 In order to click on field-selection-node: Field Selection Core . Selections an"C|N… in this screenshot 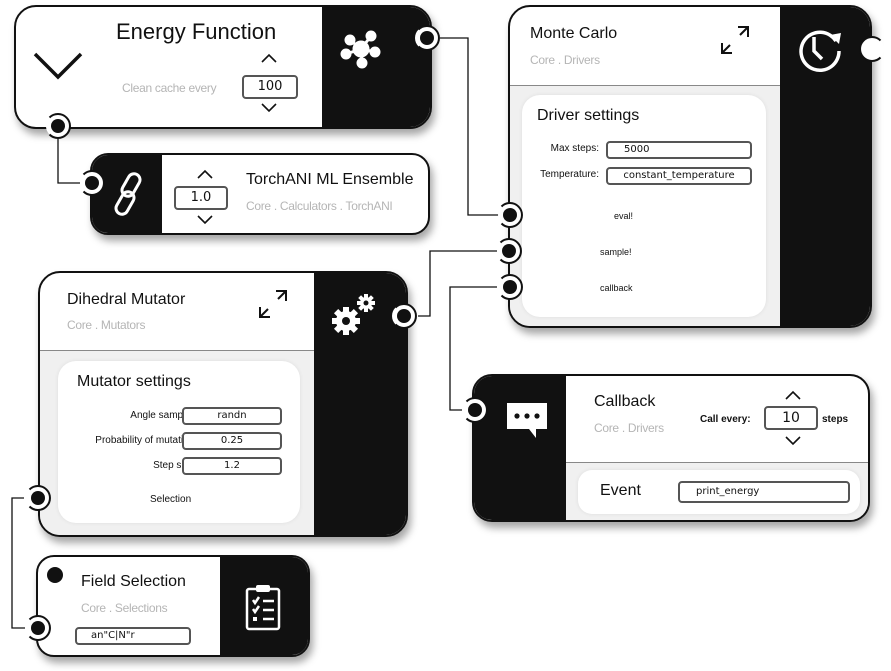, I will do `click(173, 606)`.